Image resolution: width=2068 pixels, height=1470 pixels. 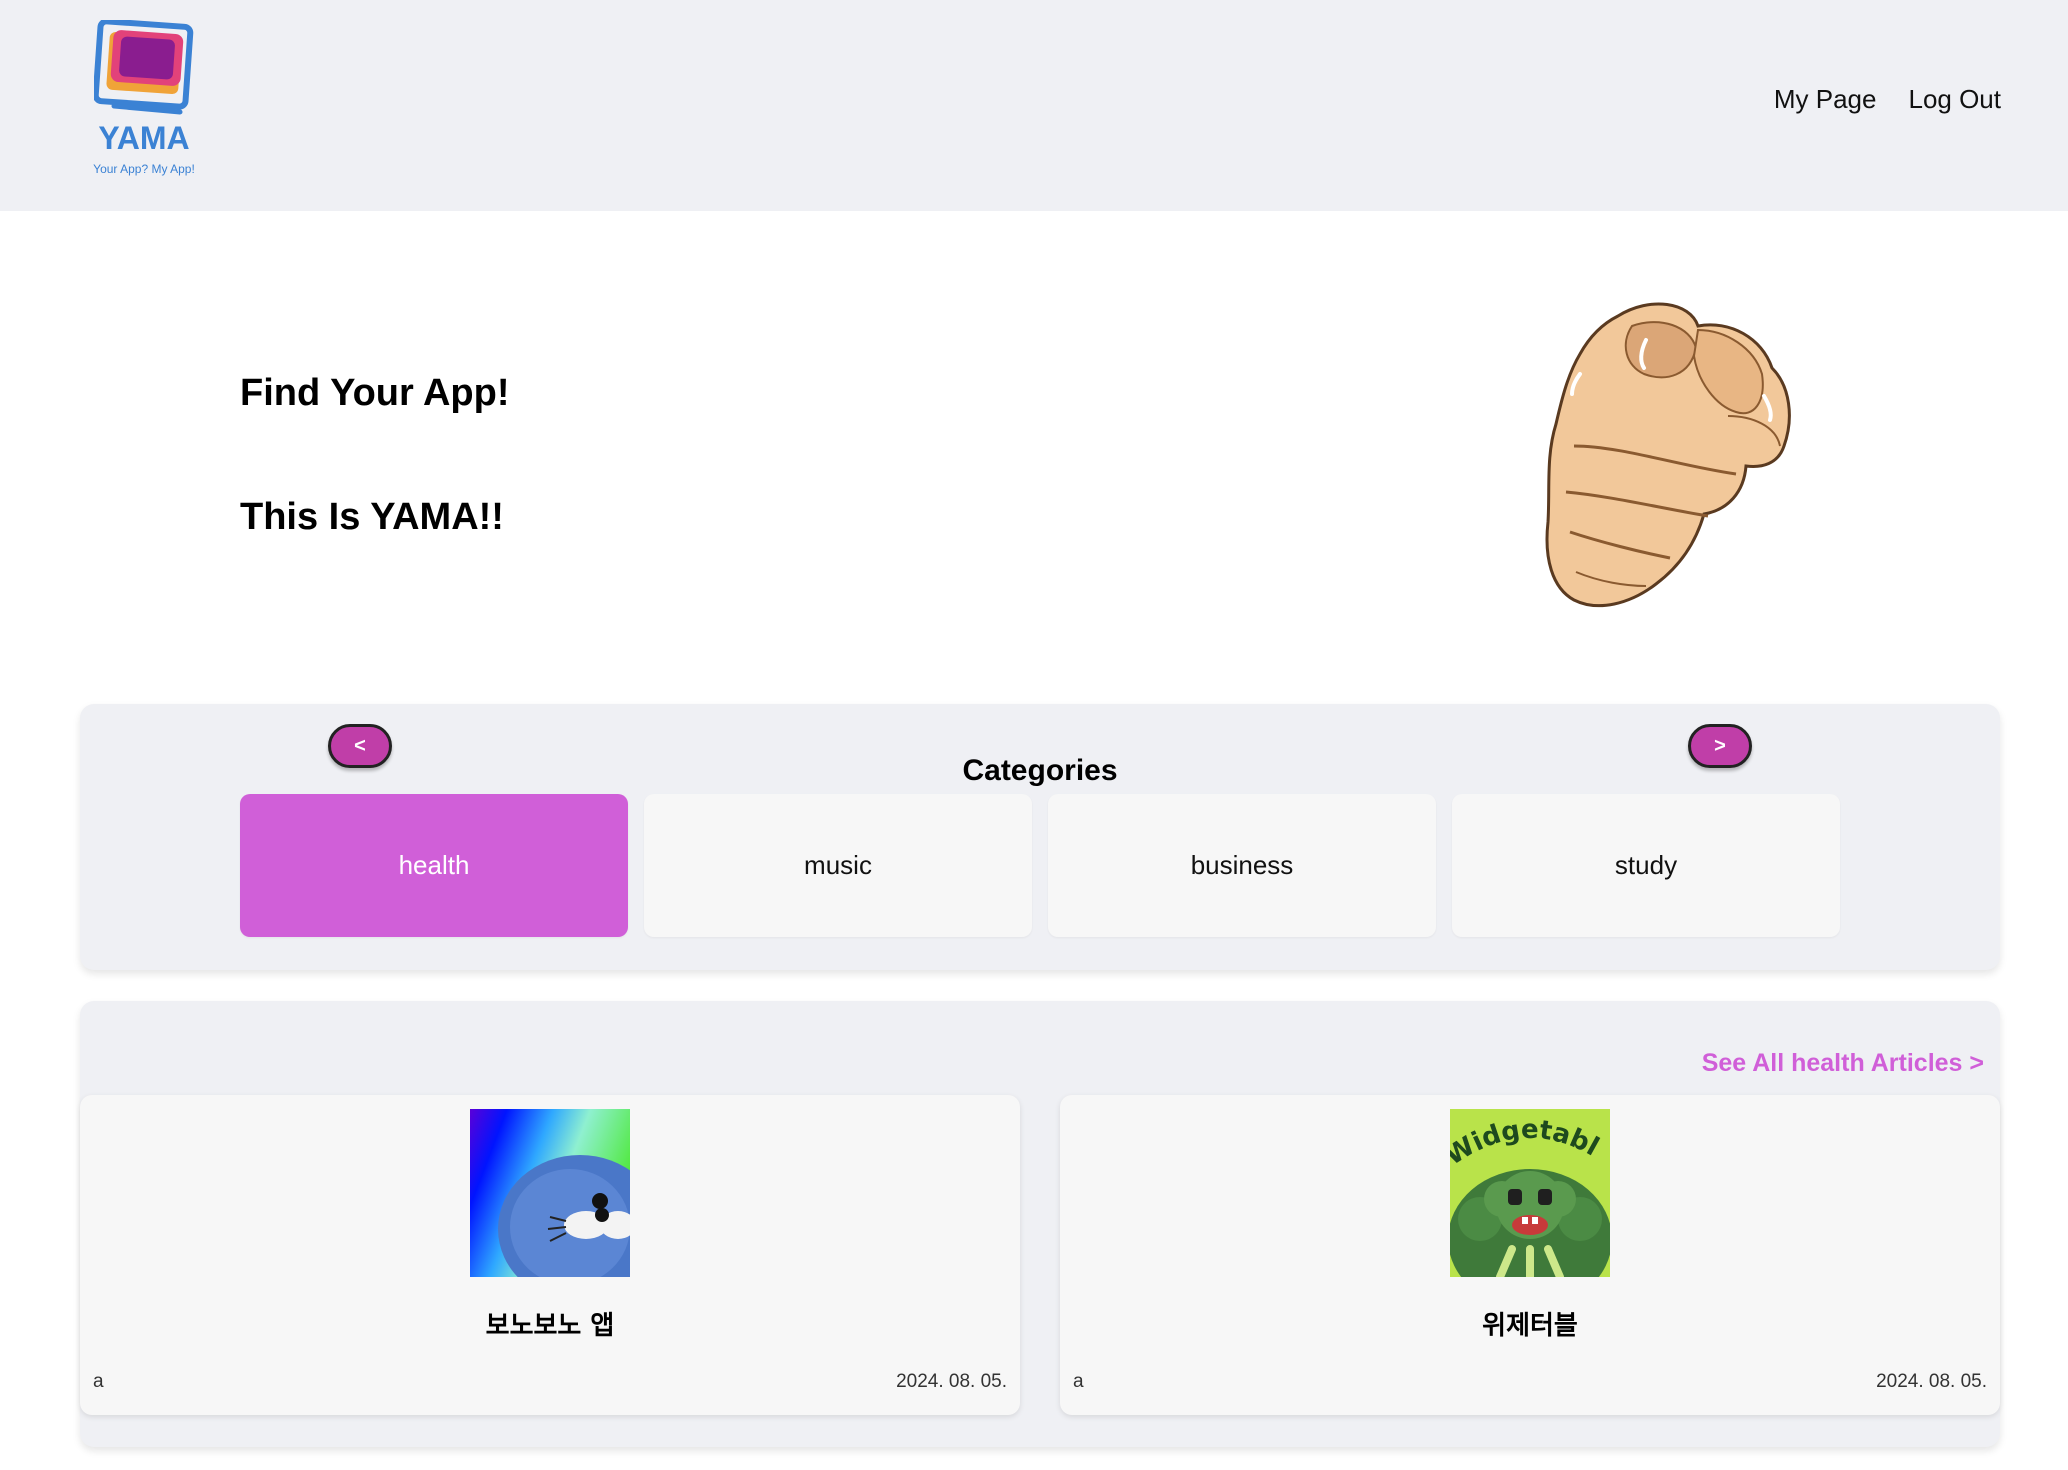 I want to click on see-all-articles-link: See All health Articles >, so click(x=1843, y=1063).